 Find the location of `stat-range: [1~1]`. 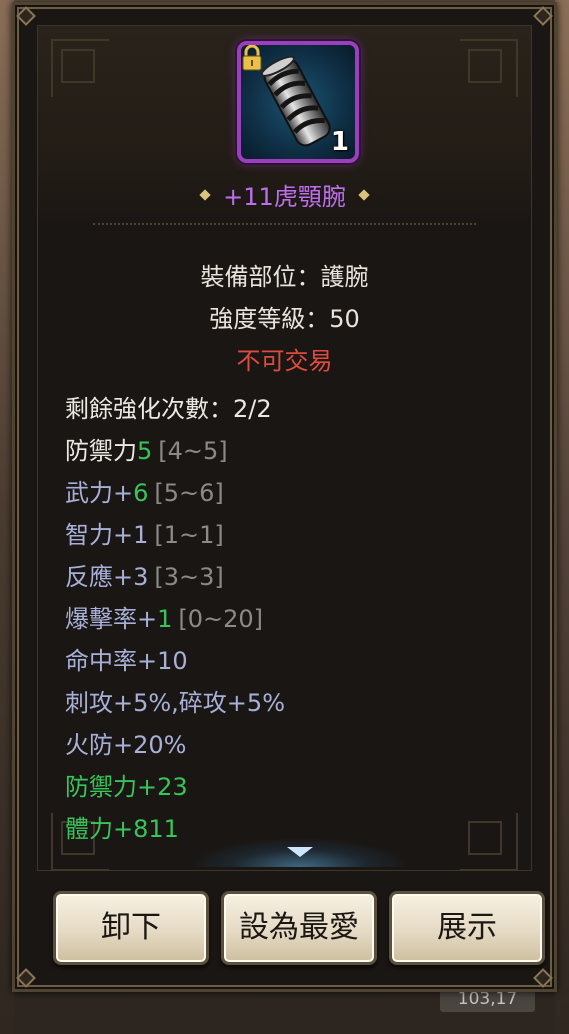

stat-range: [1~1] is located at coordinates (189, 535).